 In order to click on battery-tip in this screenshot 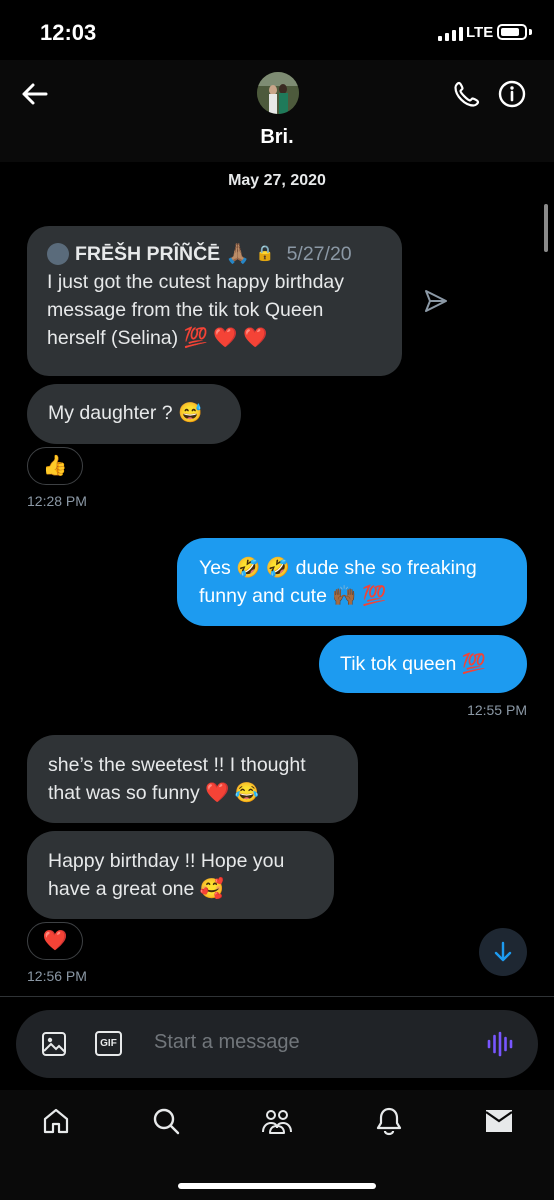, I will do `click(530, 32)`.